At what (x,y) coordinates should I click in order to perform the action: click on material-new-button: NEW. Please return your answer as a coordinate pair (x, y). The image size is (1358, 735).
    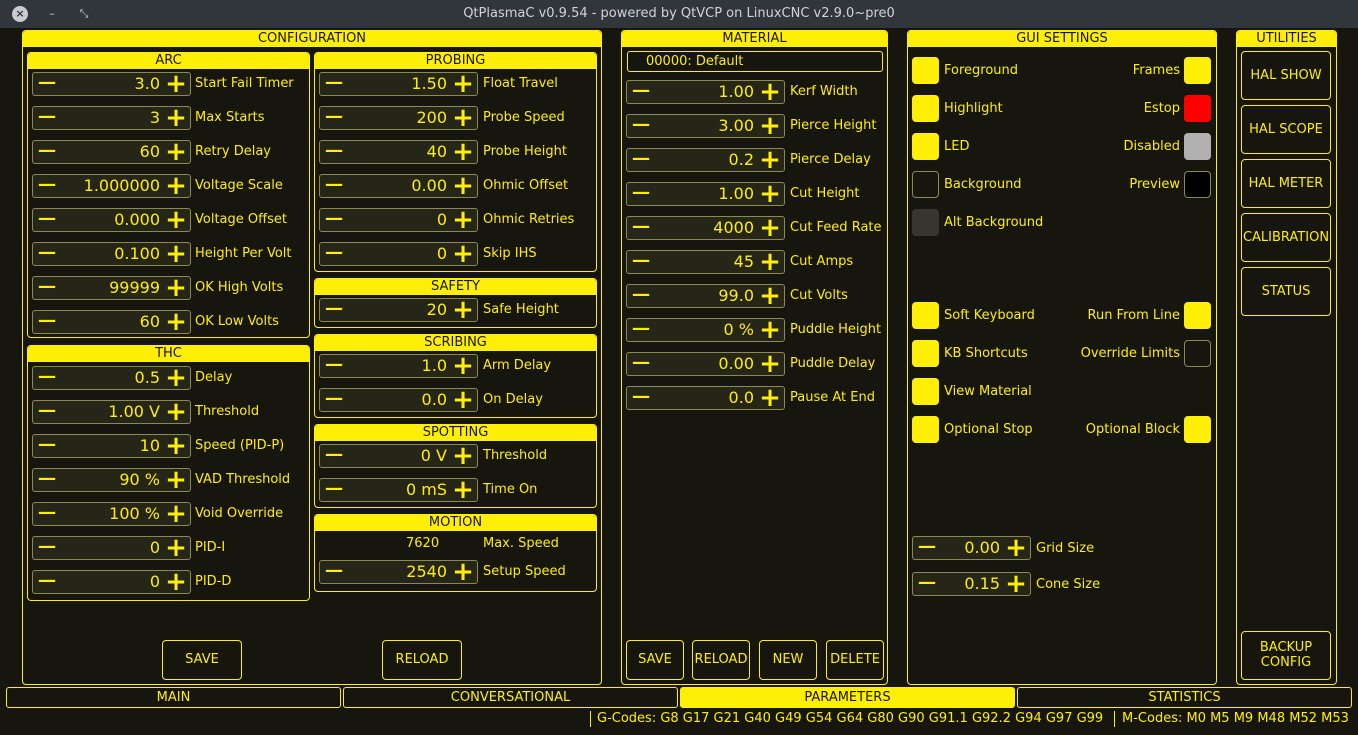
    Looking at the image, I should click on (788, 660).